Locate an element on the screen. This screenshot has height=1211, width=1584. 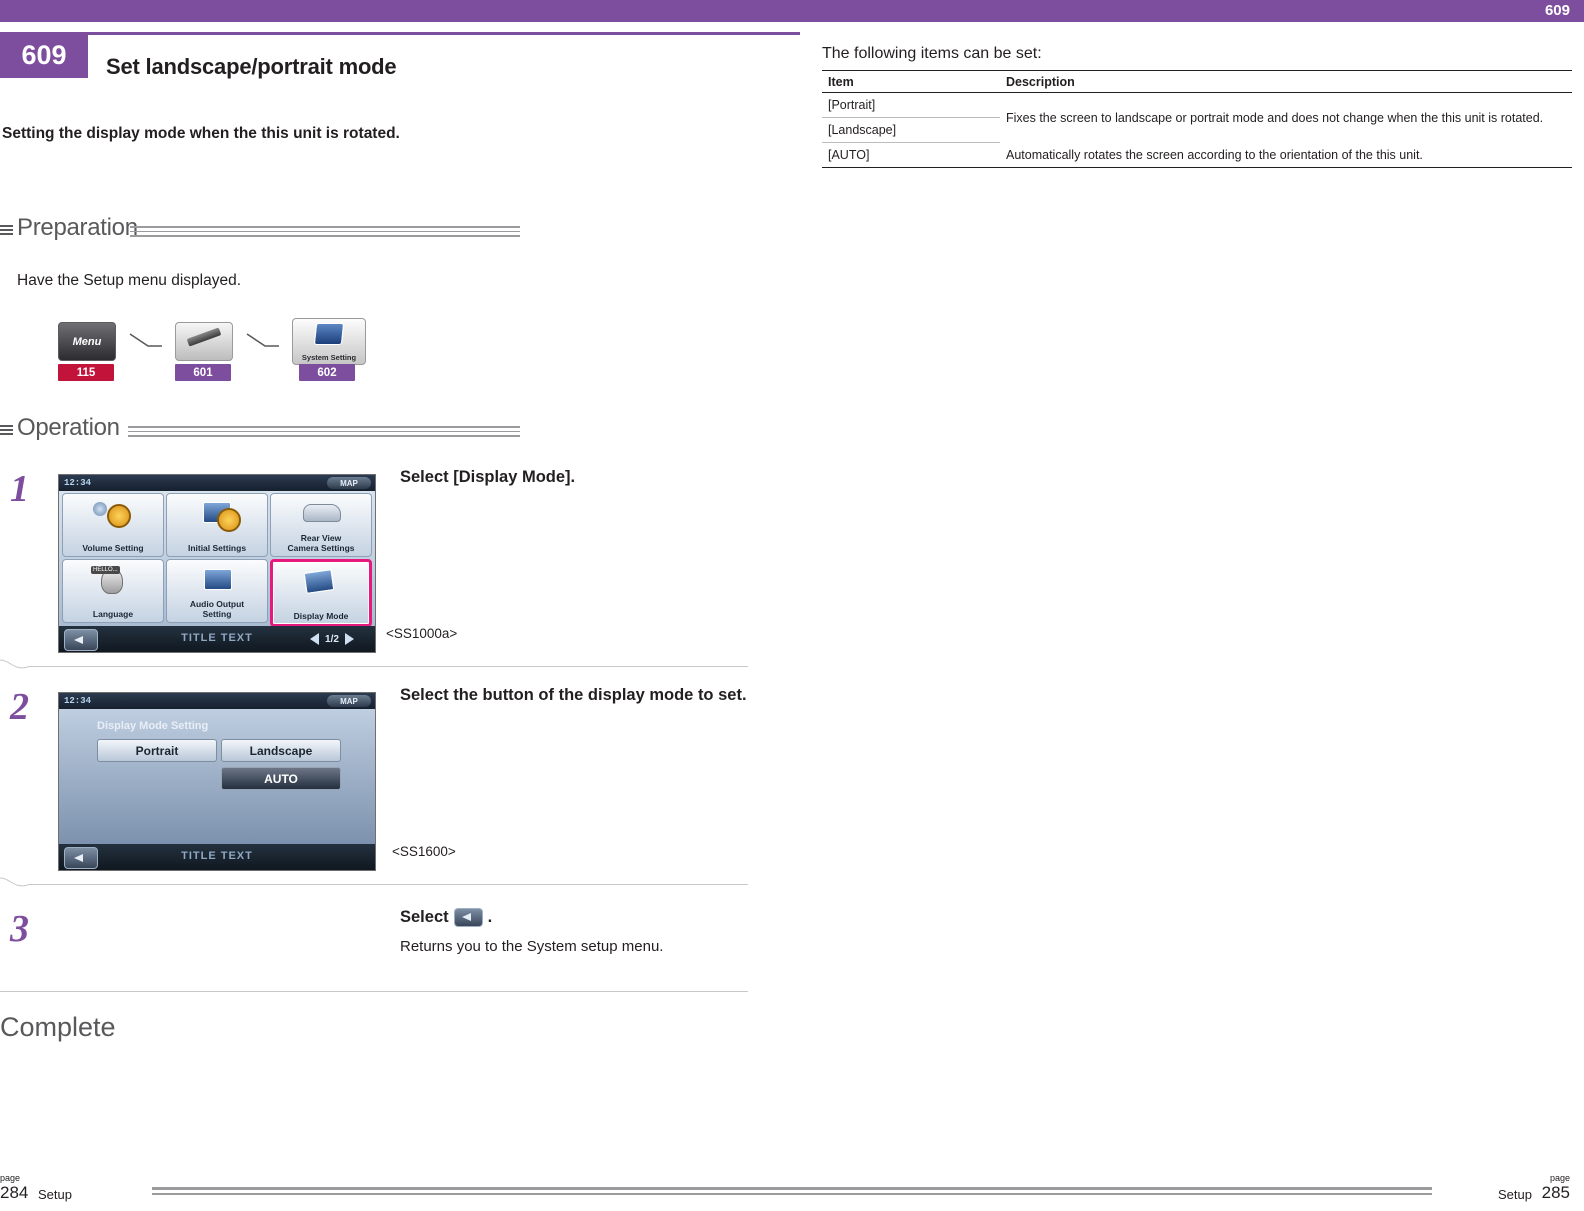
table-cell-item: [Portrait] is located at coordinates (911, 105).